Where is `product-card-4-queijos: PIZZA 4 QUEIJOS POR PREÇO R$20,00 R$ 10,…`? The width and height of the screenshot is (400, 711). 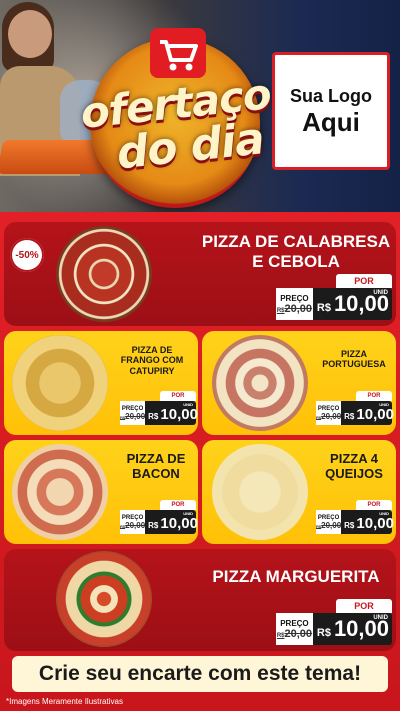
product-card-4-queijos: PIZZA 4 QUEIJOS POR PREÇO R$20,00 R$ 10,… is located at coordinates (299, 492).